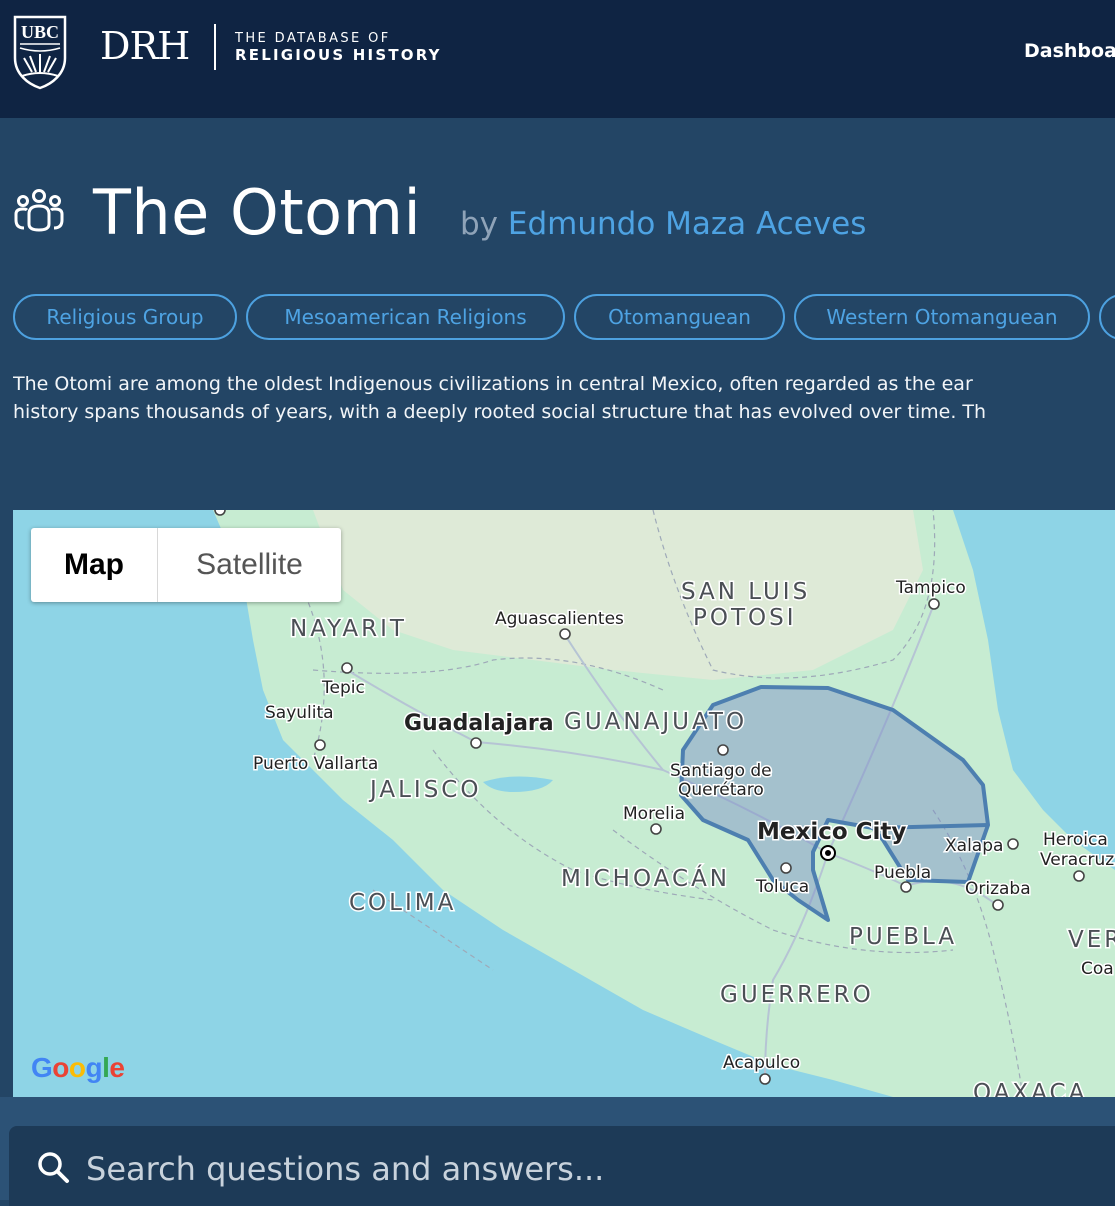  Describe the element at coordinates (1091, 940) in the screenshot. I see `label-ver: VER` at that location.